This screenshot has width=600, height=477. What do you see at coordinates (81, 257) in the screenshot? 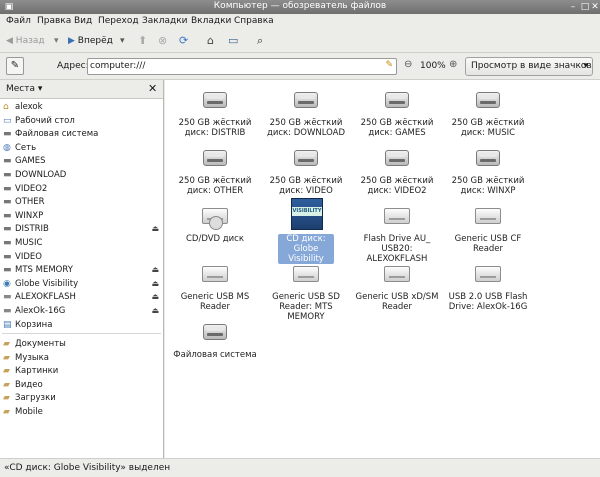
I see `sidebar-item: ▬ VIDEO` at bounding box center [81, 257].